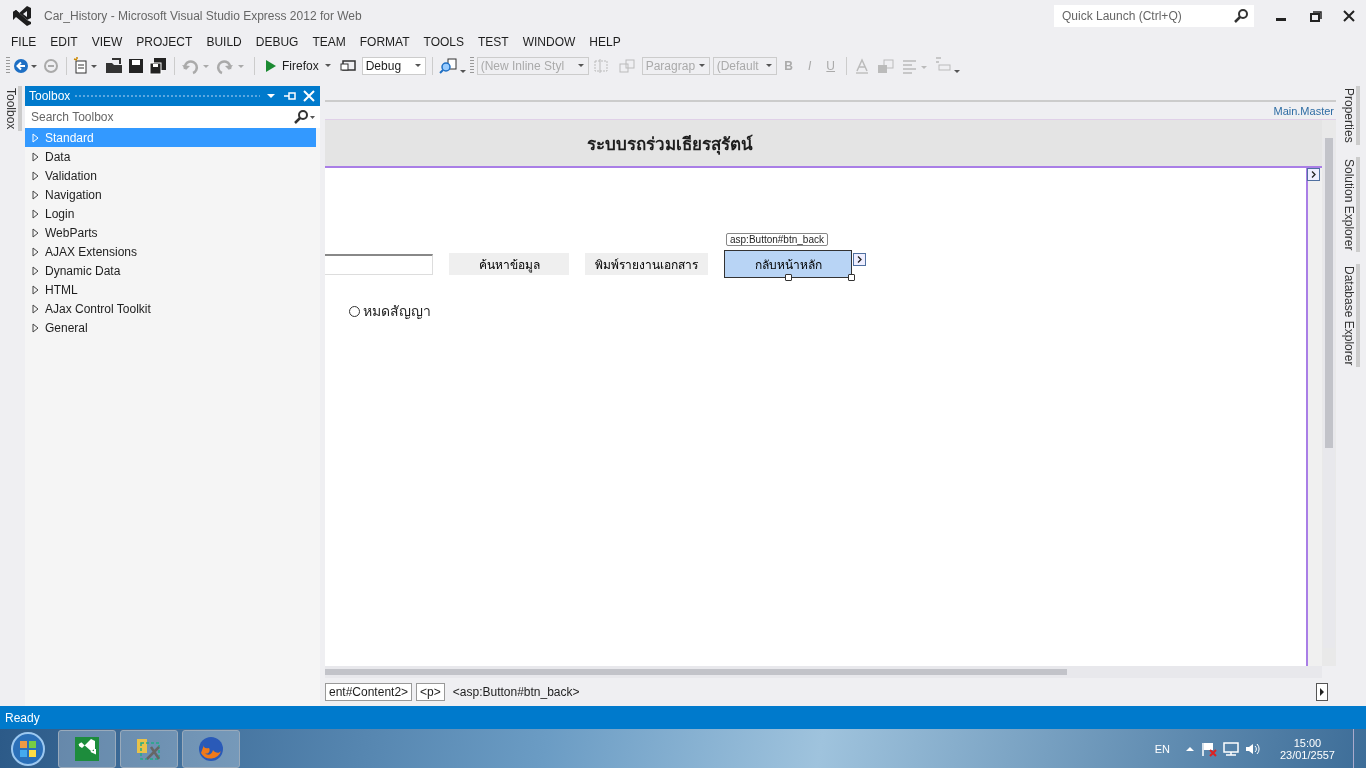  What do you see at coordinates (430, 692) in the screenshot?
I see `breadcrumb-item: <p>` at bounding box center [430, 692].